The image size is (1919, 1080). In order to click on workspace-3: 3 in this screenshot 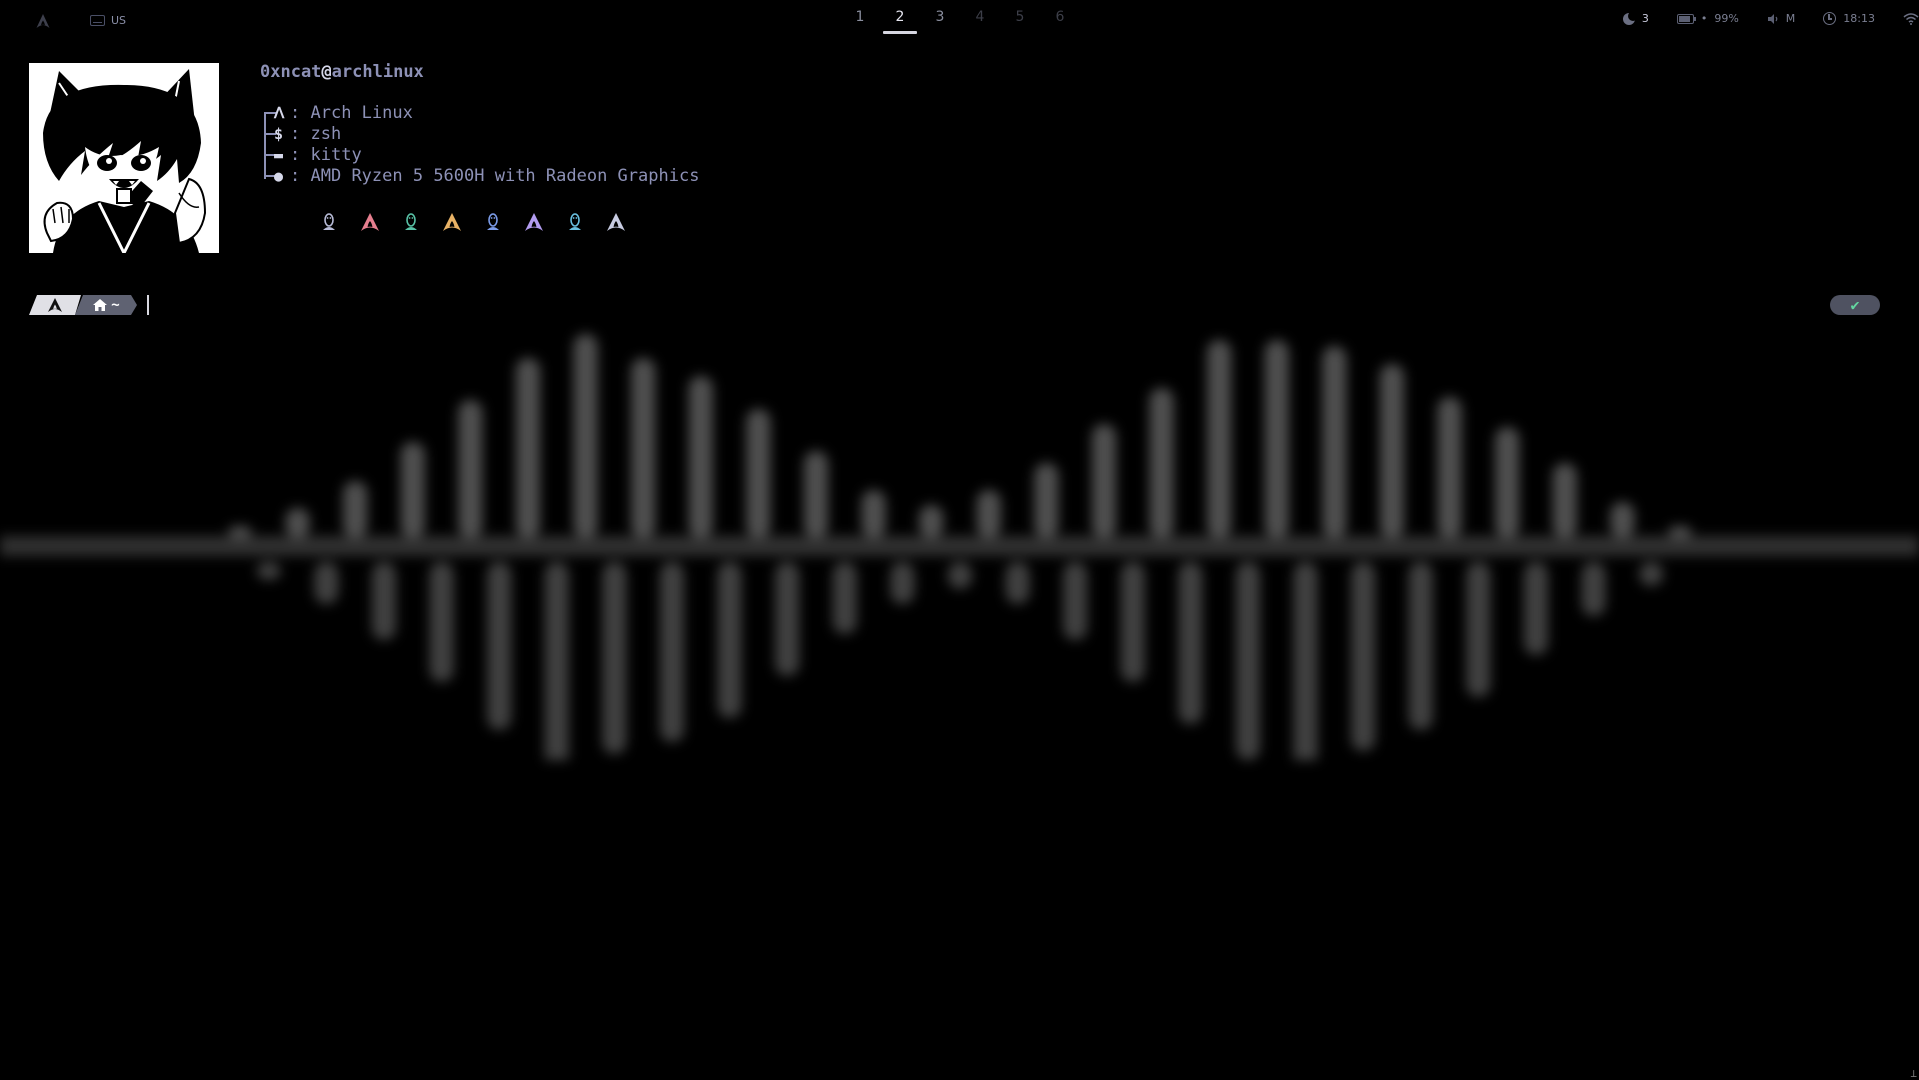, I will do `click(940, 17)`.